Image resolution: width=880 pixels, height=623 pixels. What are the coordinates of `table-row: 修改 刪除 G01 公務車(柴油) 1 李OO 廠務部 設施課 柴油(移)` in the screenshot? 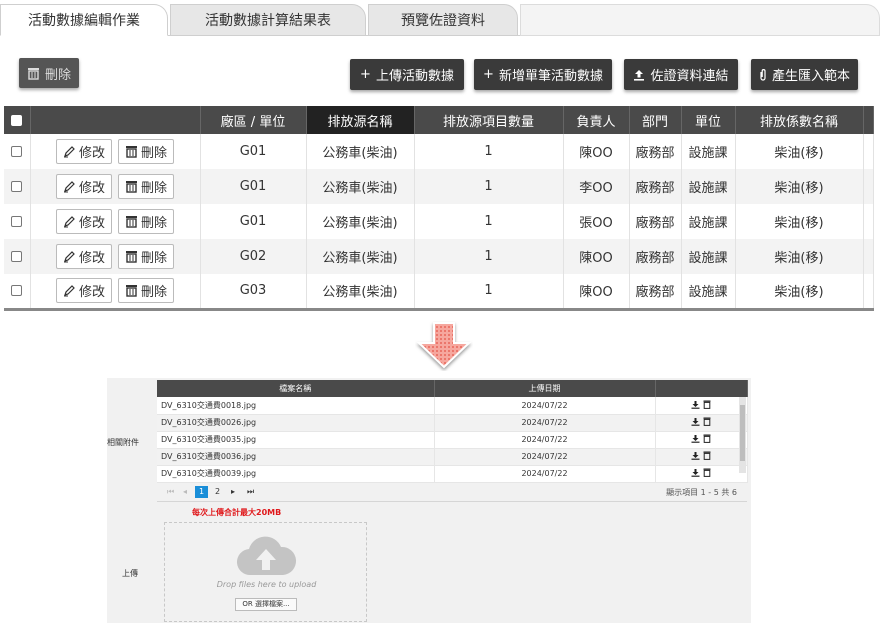 It's located at (439, 186).